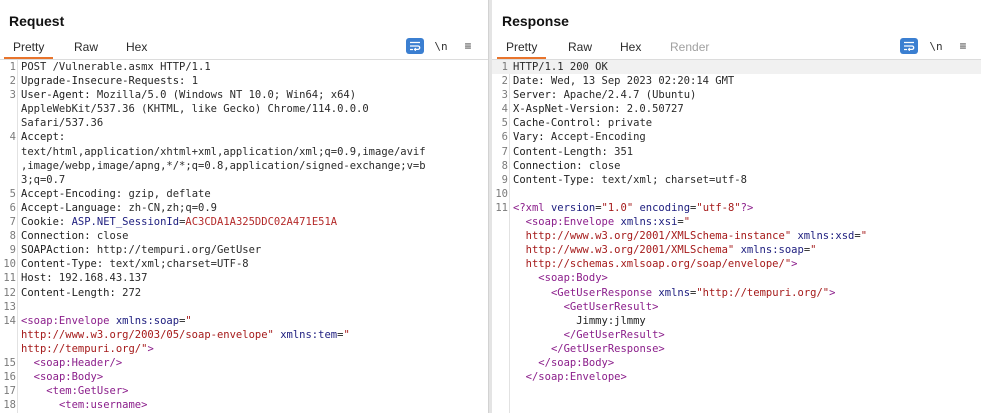  Describe the element at coordinates (718, 207) in the screenshot. I see `code-token: "utf-8"` at that location.